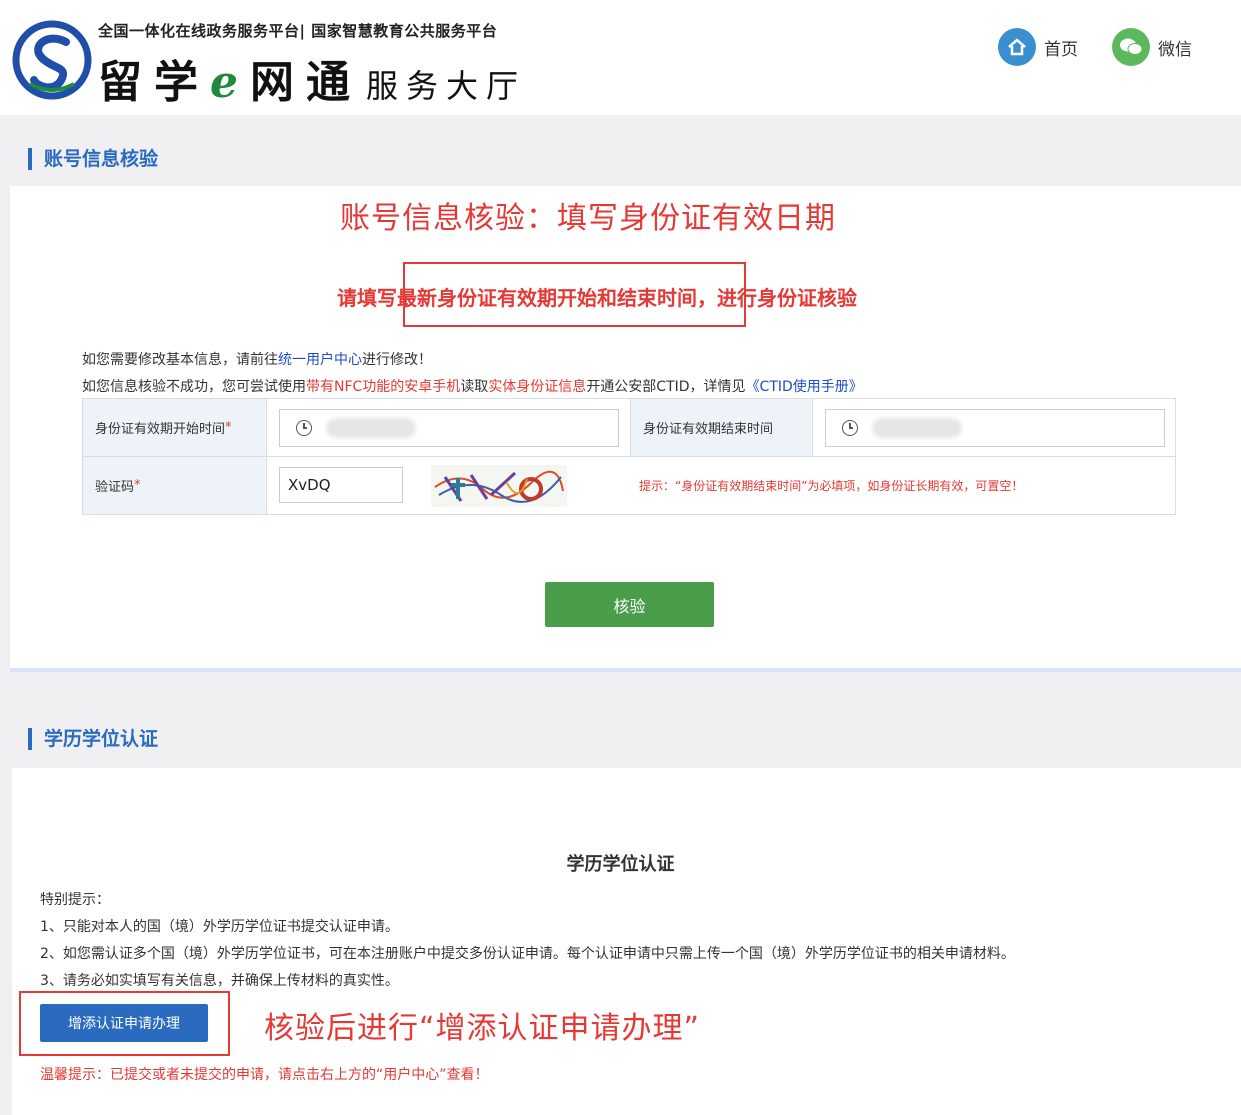  I want to click on notice2-p3: 开通公安部CTID，详情见, so click(666, 387).